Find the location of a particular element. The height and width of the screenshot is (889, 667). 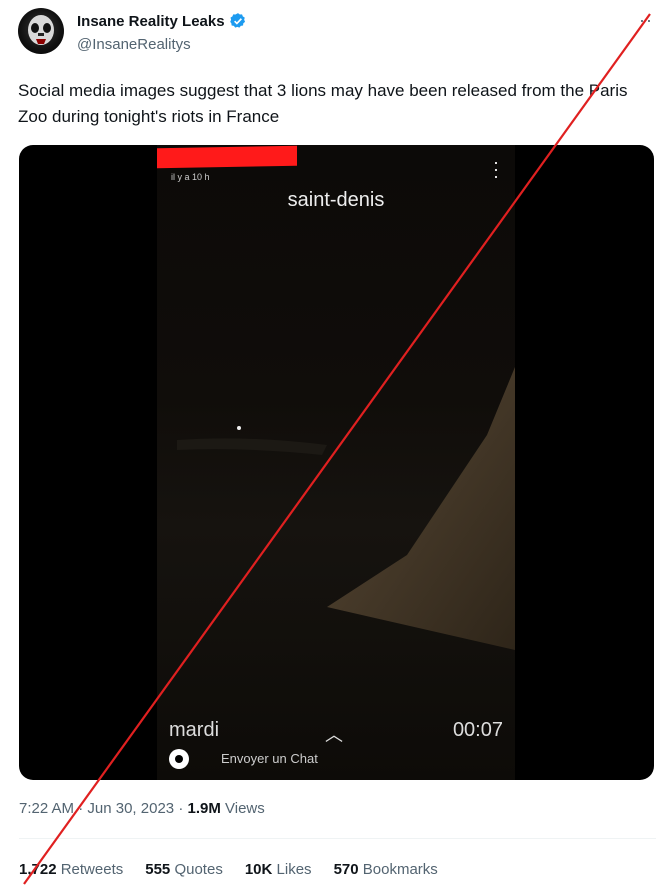

more-options-icon: ·· is located at coordinates (646, 20).